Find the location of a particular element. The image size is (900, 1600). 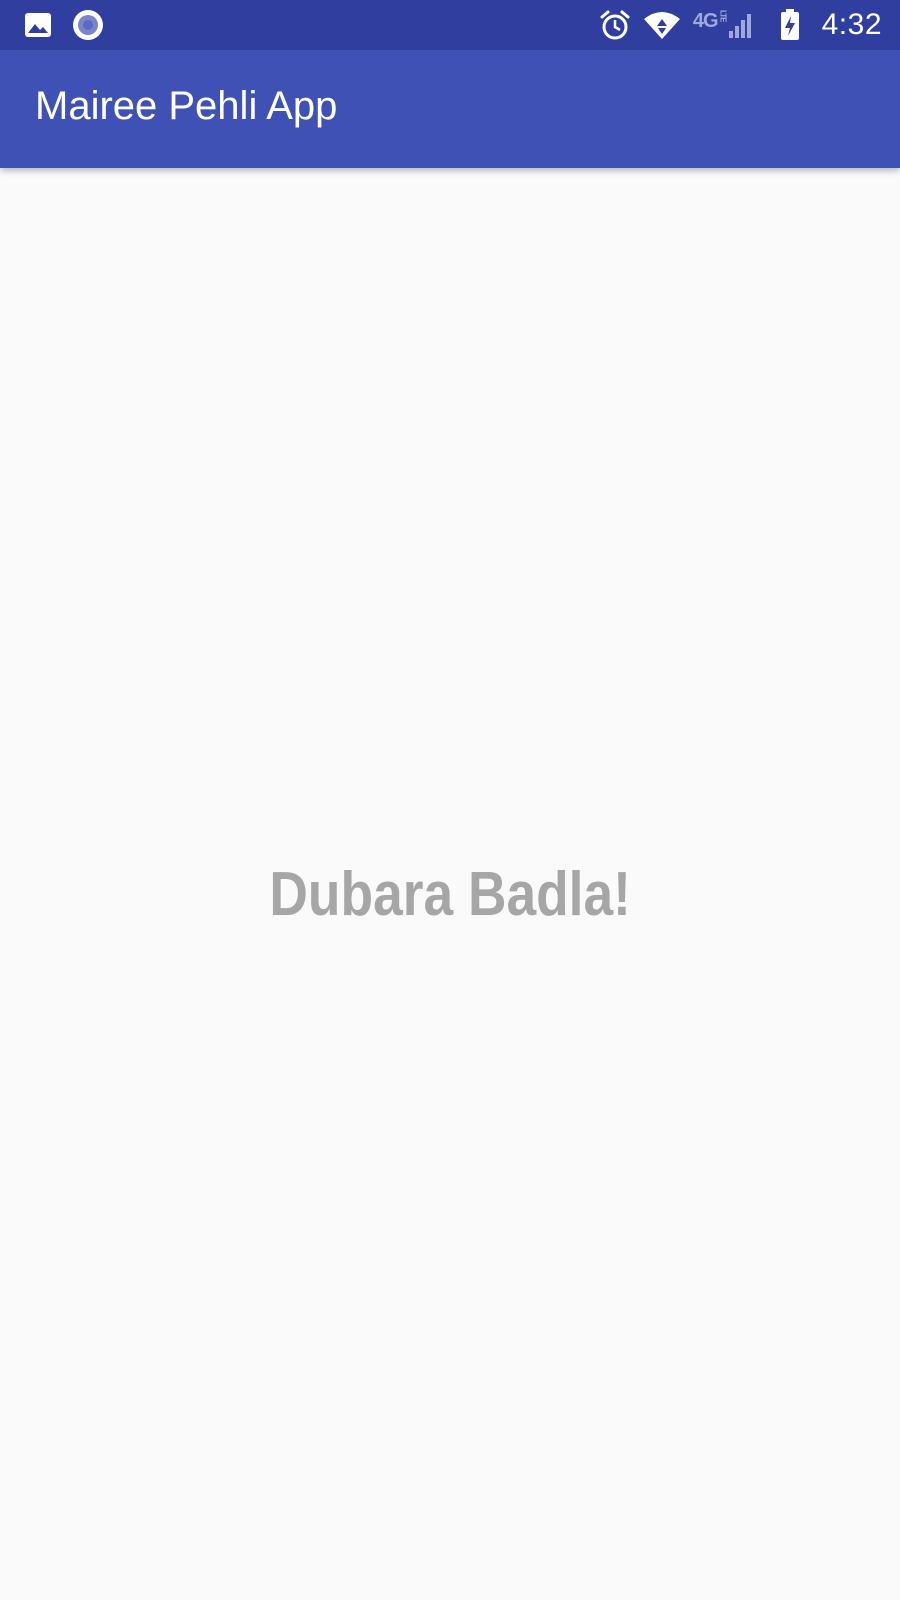

cell-signal-icon is located at coordinates (741, 25).